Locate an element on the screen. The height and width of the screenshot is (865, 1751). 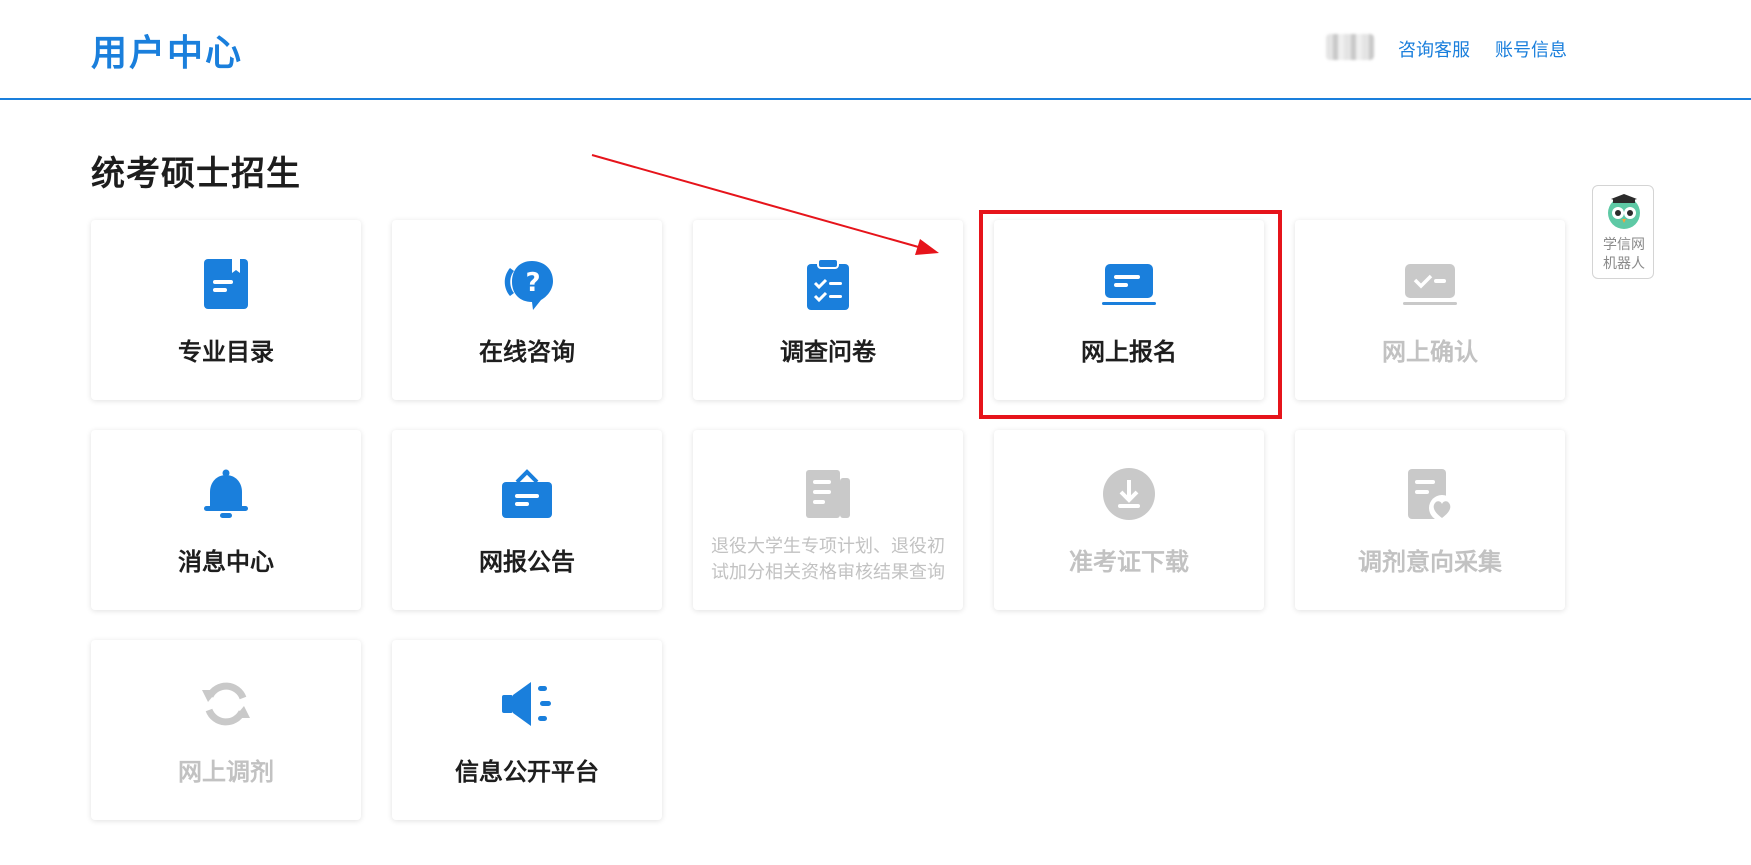
heart-document-icon is located at coordinates (1431, 495).